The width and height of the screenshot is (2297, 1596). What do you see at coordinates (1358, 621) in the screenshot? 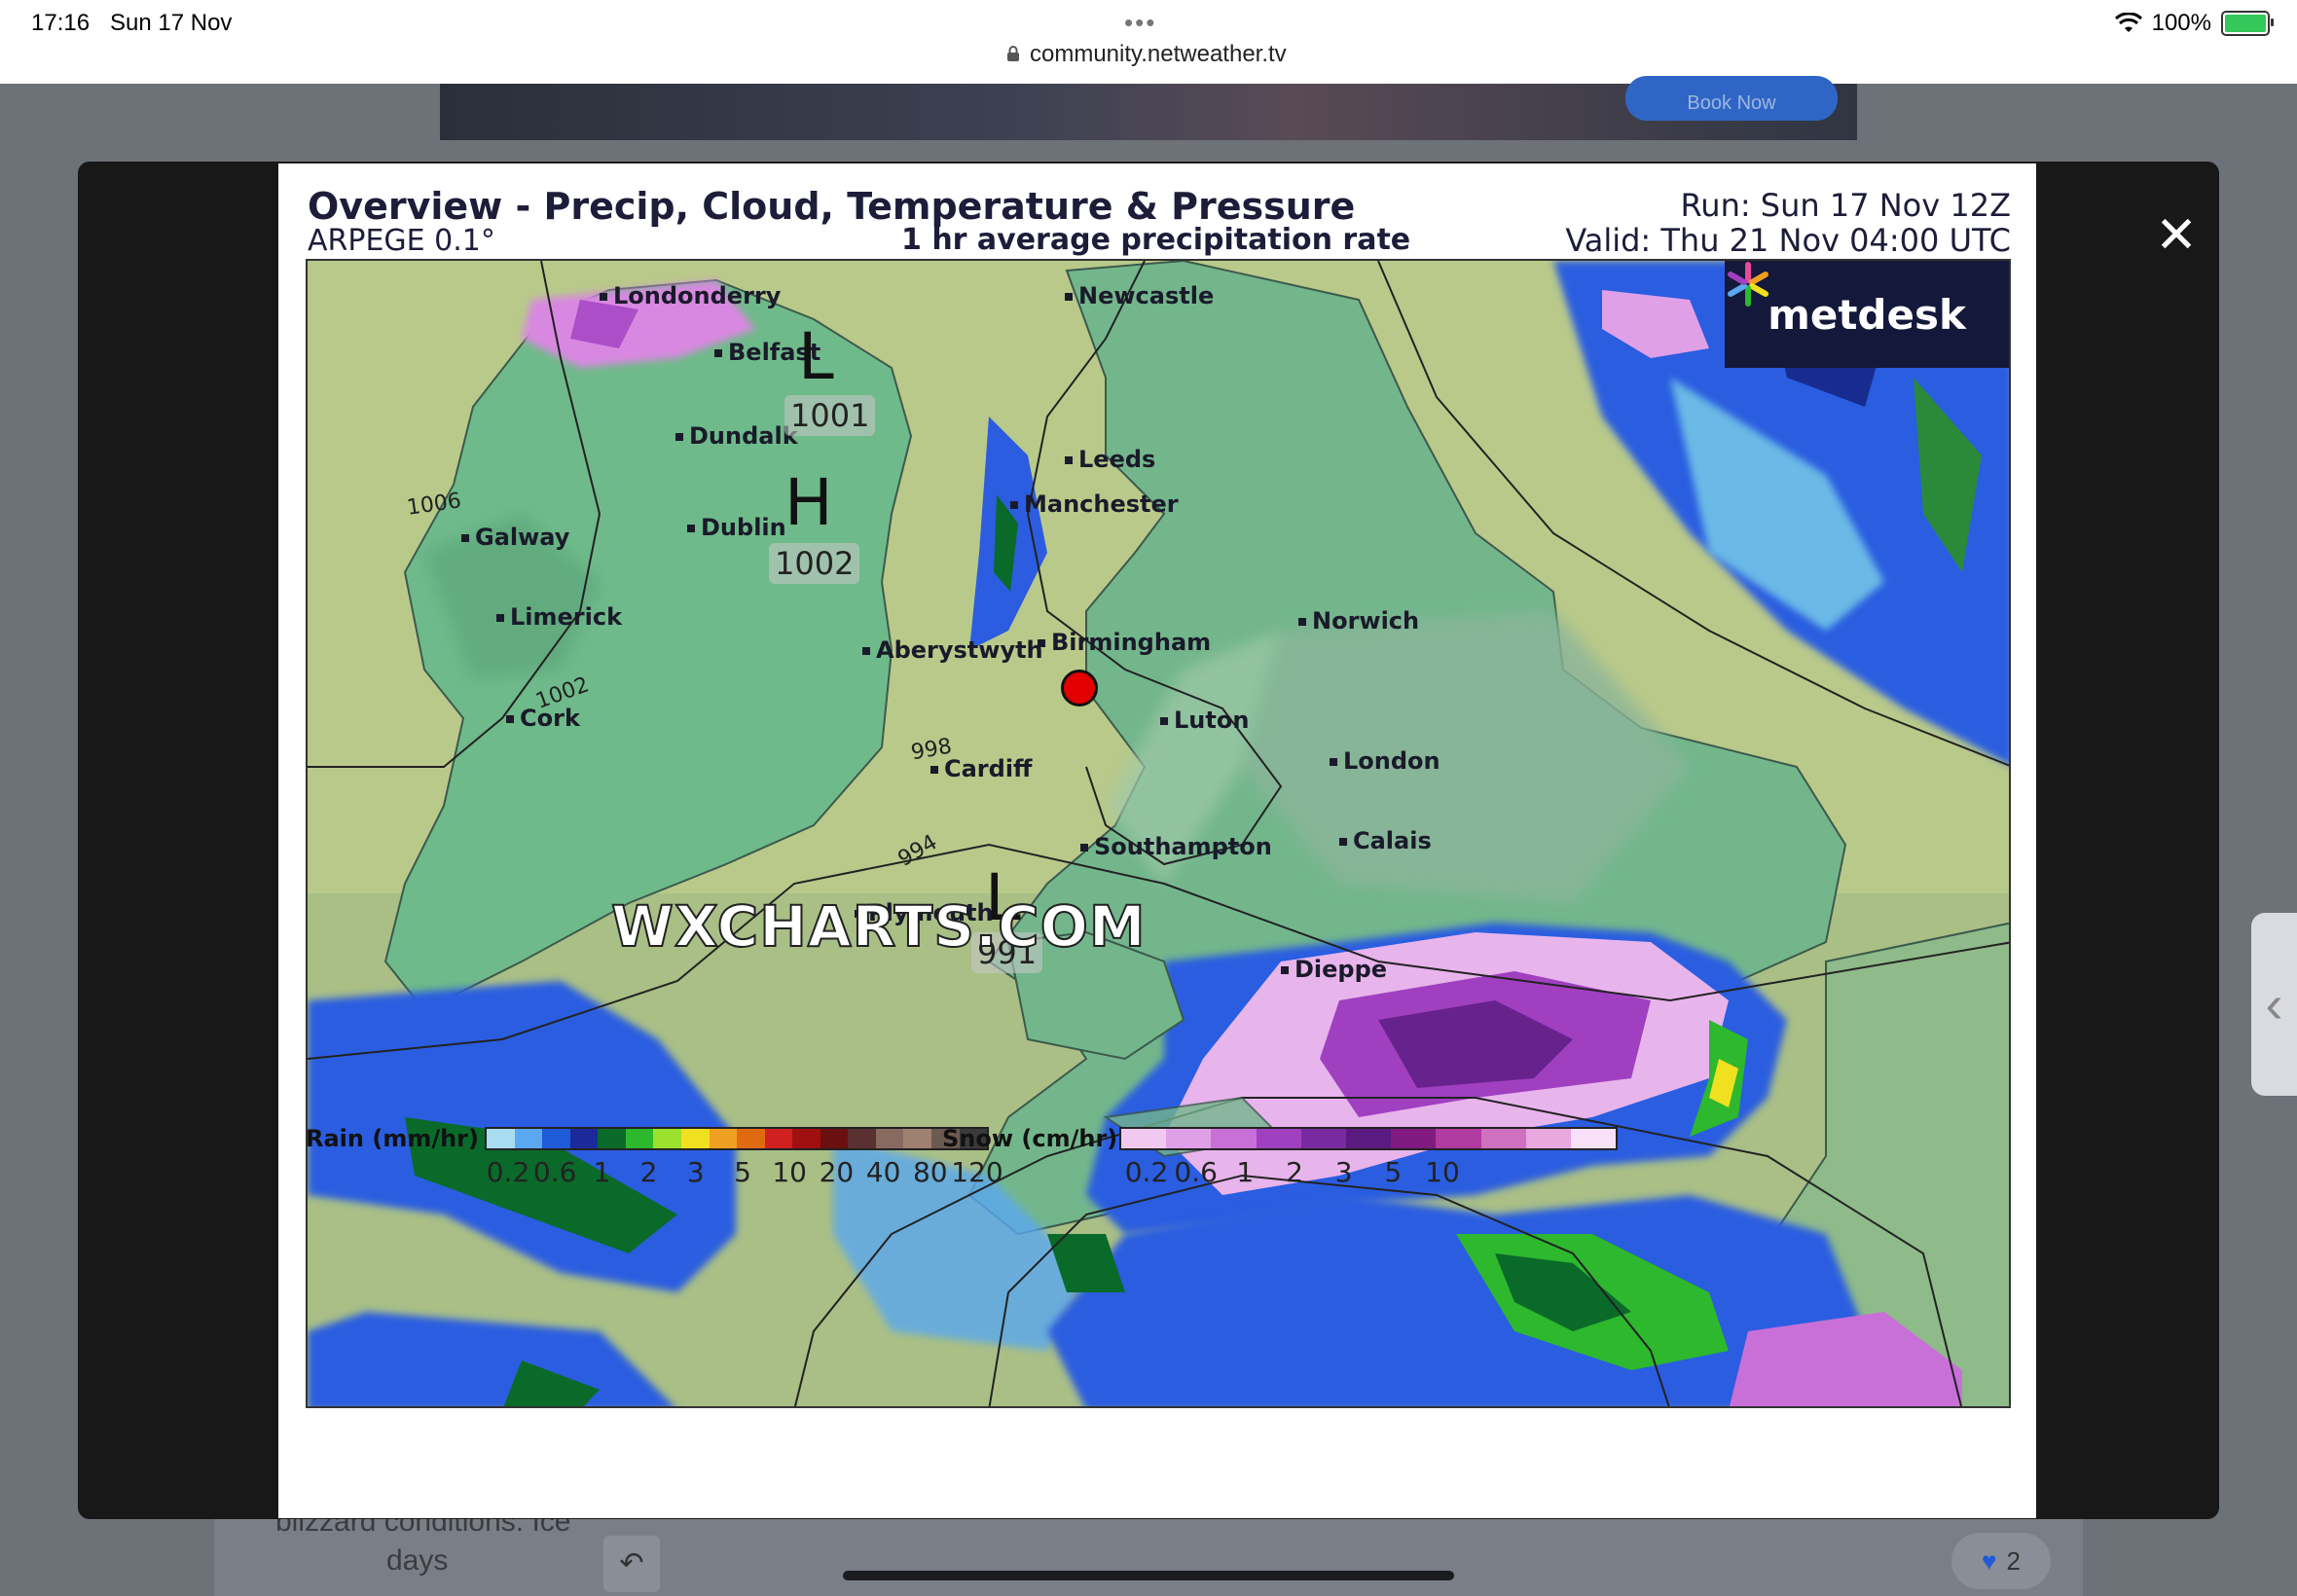
I see `city-norwich: Norwich` at bounding box center [1358, 621].